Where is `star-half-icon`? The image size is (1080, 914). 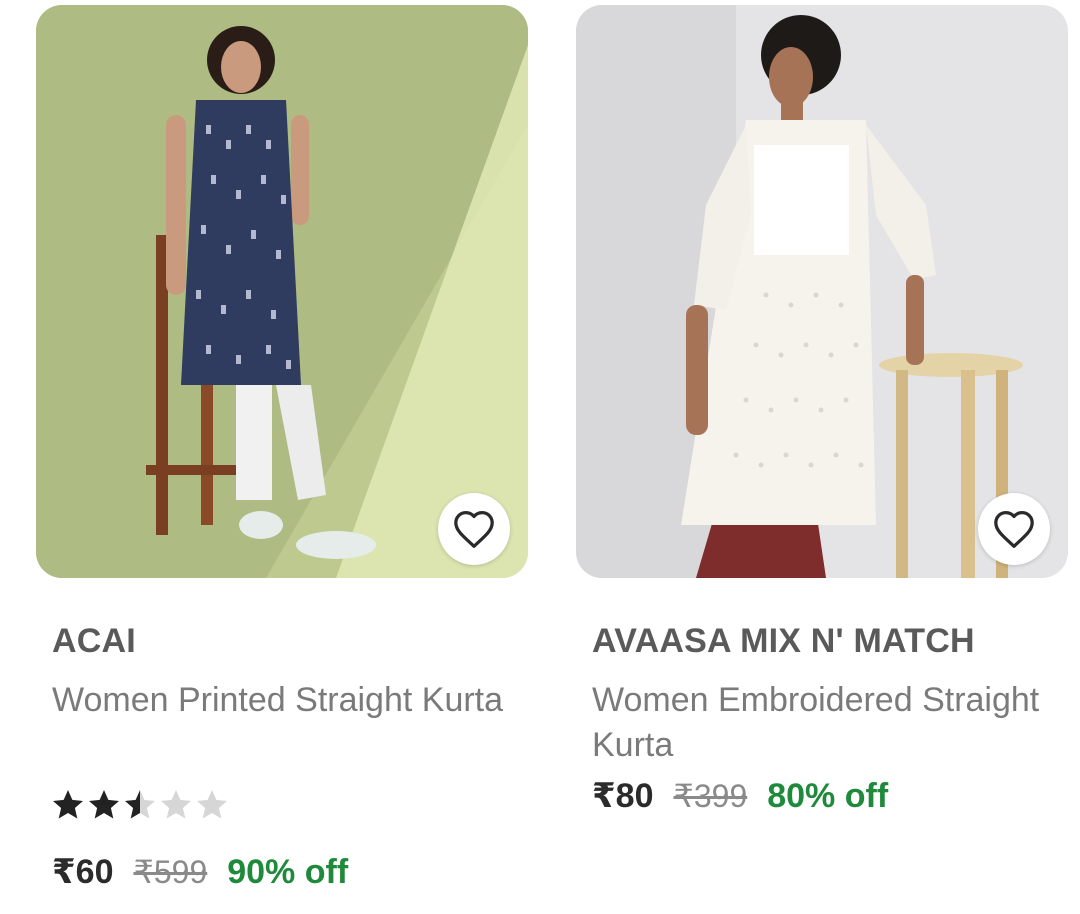
star-half-icon is located at coordinates (140, 804).